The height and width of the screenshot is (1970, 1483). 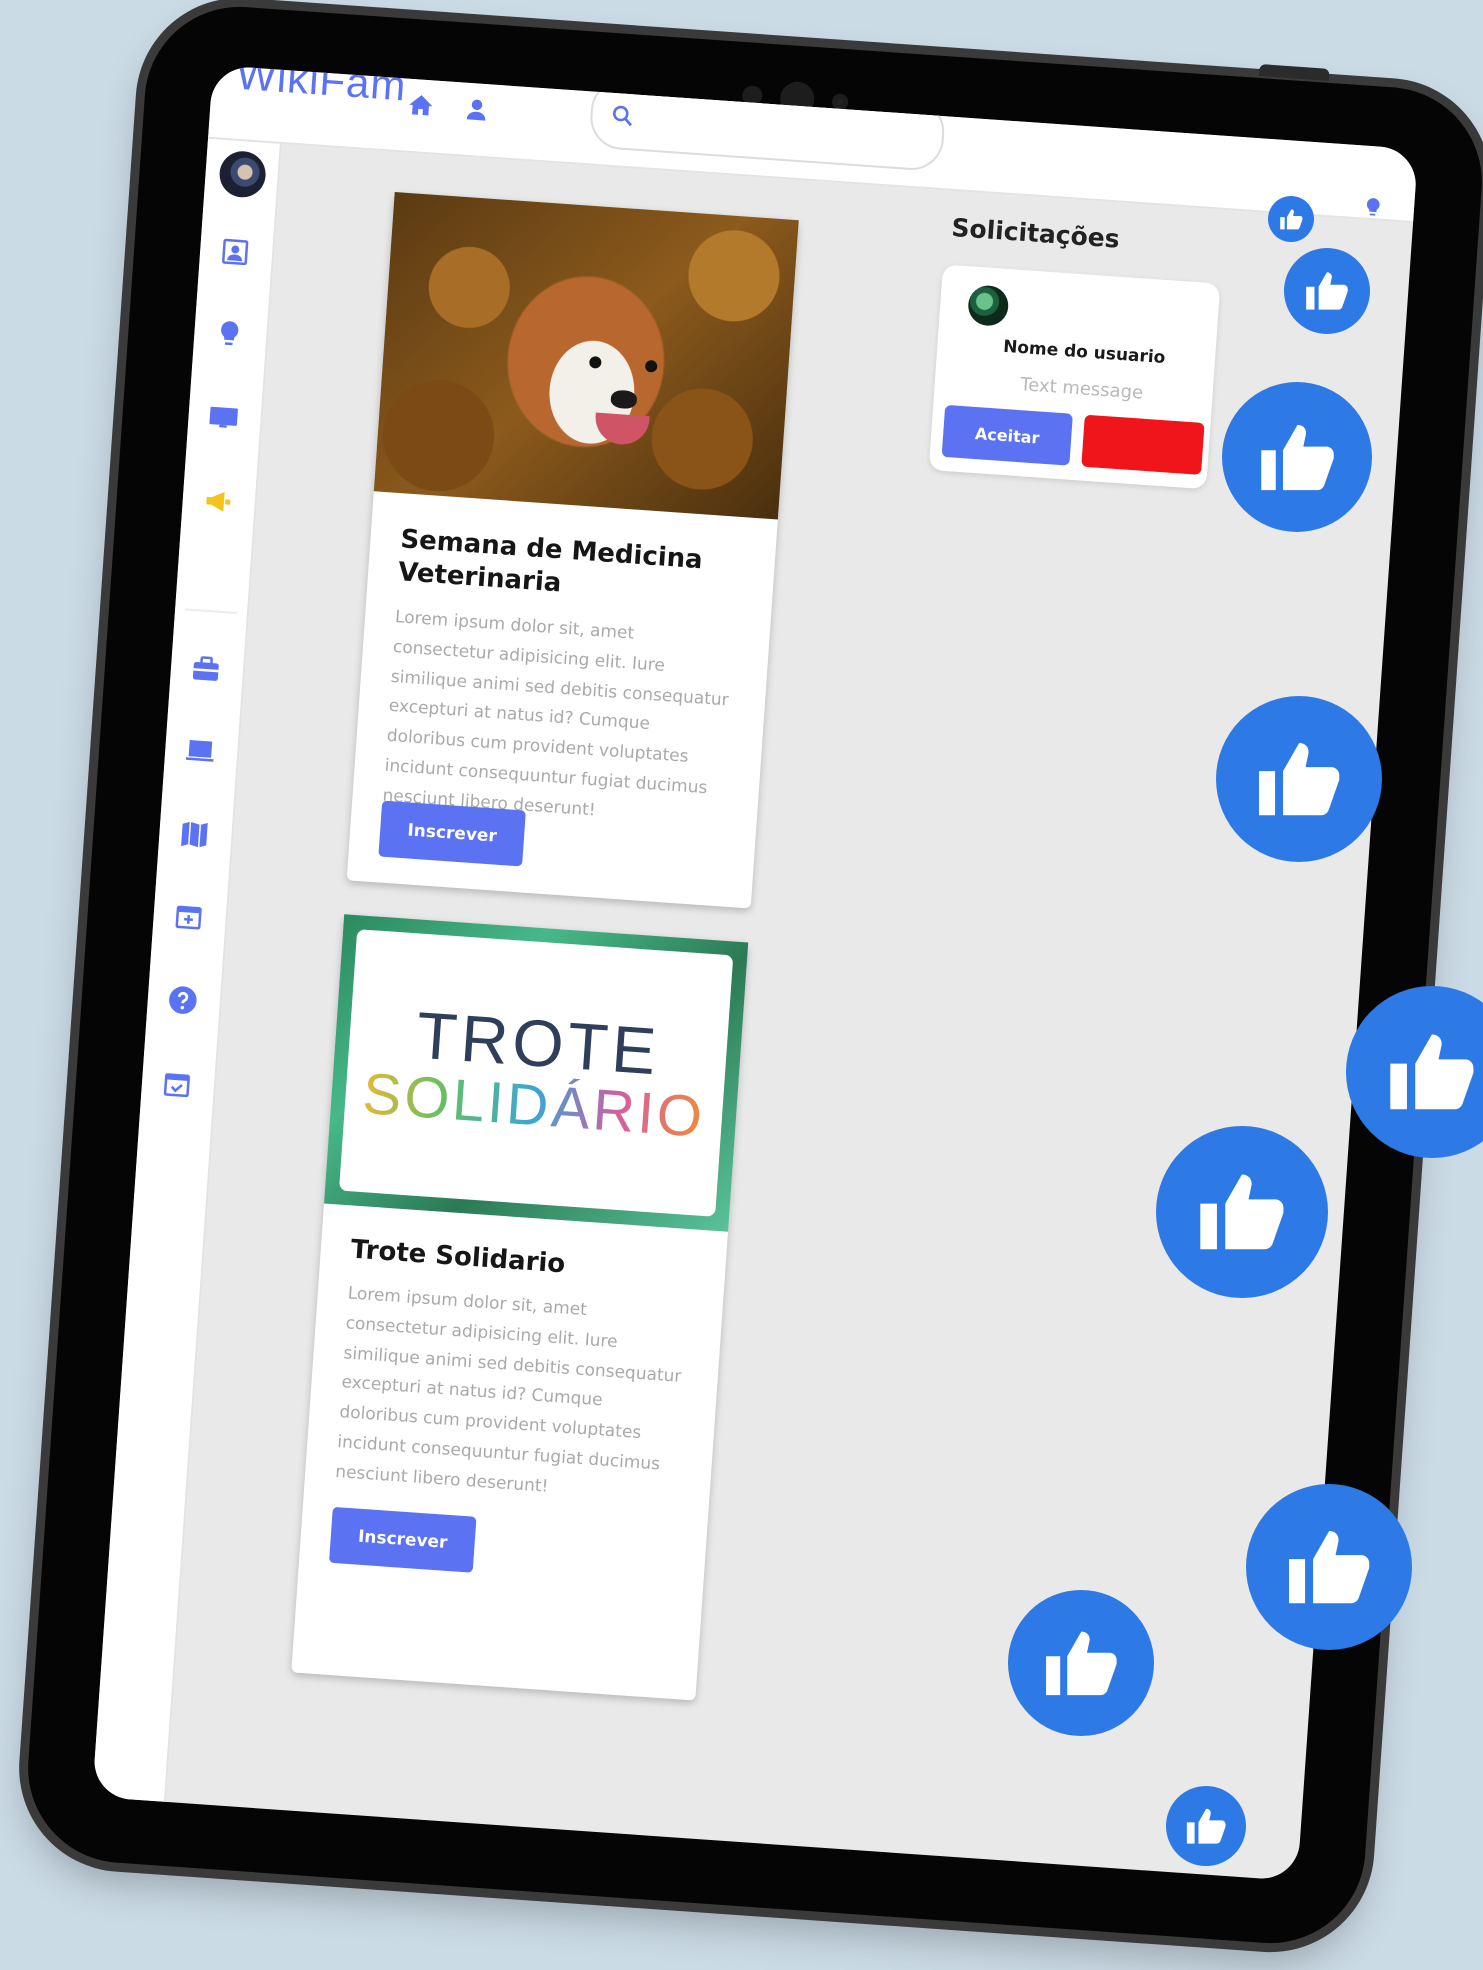 I want to click on megaphone-icon, so click(x=218, y=501).